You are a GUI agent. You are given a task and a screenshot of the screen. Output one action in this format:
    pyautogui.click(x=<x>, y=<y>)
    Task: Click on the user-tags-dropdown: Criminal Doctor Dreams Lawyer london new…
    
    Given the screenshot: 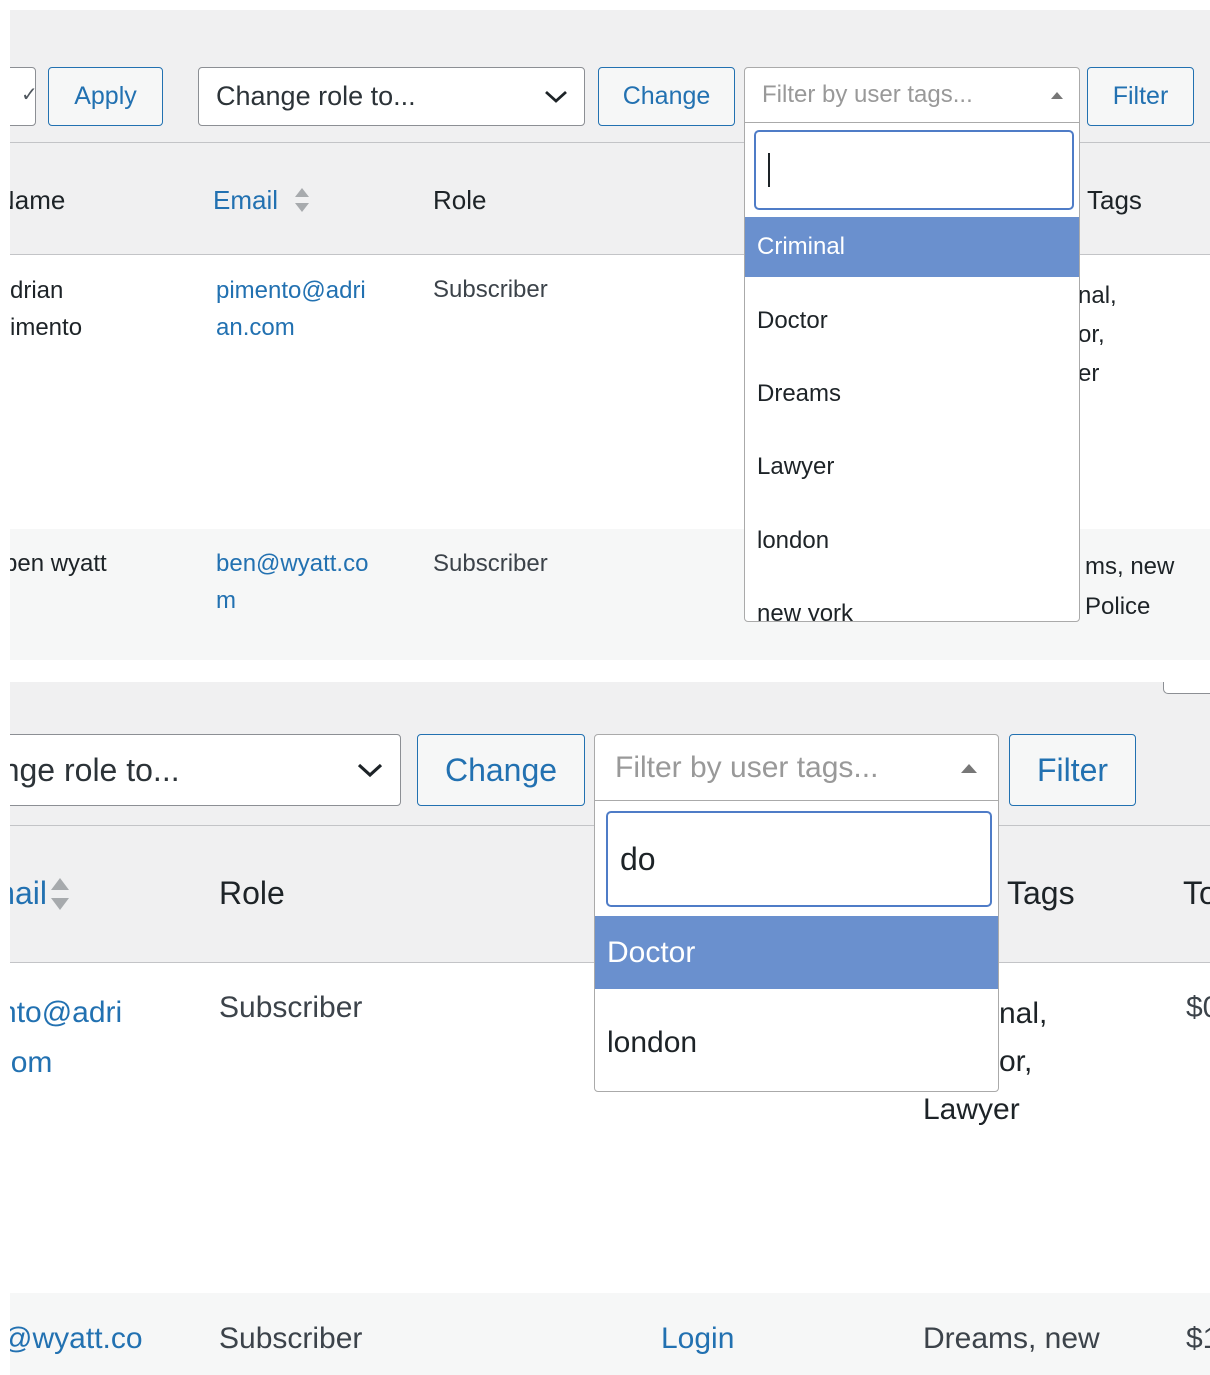 What is the action you would take?
    pyautogui.click(x=912, y=372)
    